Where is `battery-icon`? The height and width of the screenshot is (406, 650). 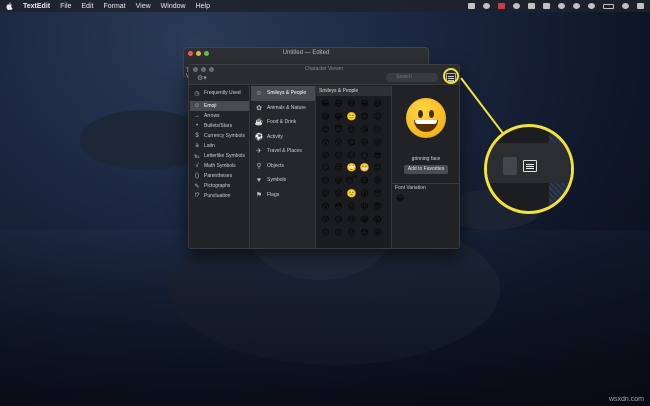 battery-icon is located at coordinates (608, 6).